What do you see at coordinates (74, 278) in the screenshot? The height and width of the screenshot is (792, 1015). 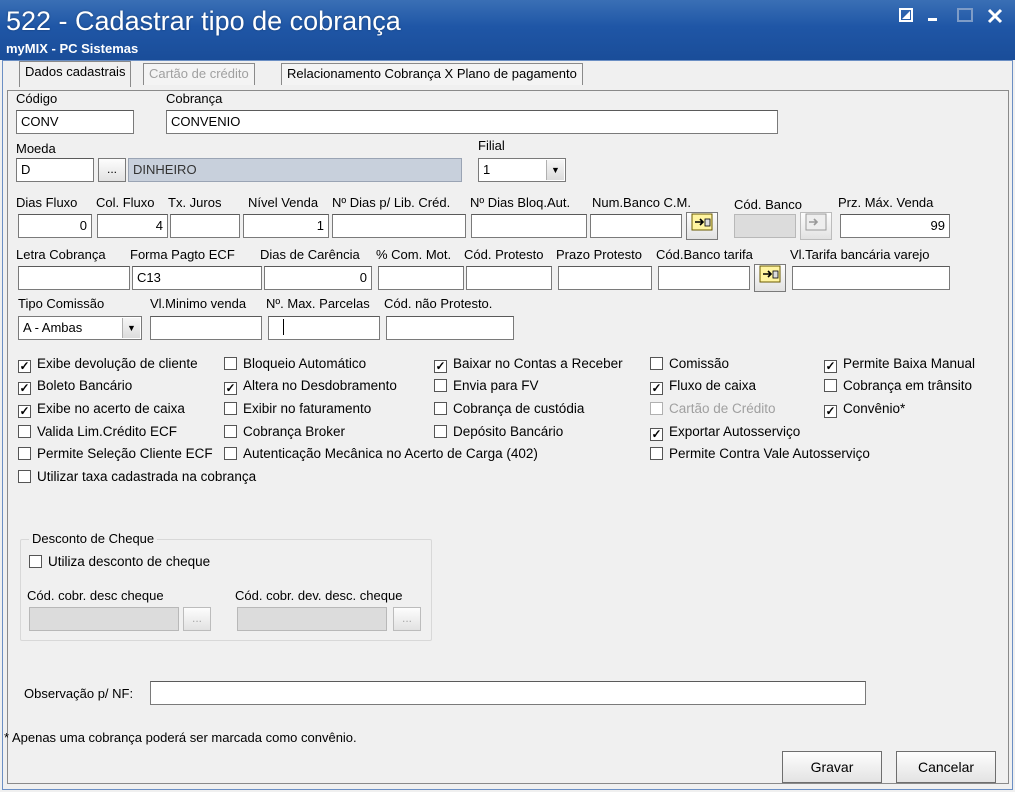 I see `letra-cobranca-input` at bounding box center [74, 278].